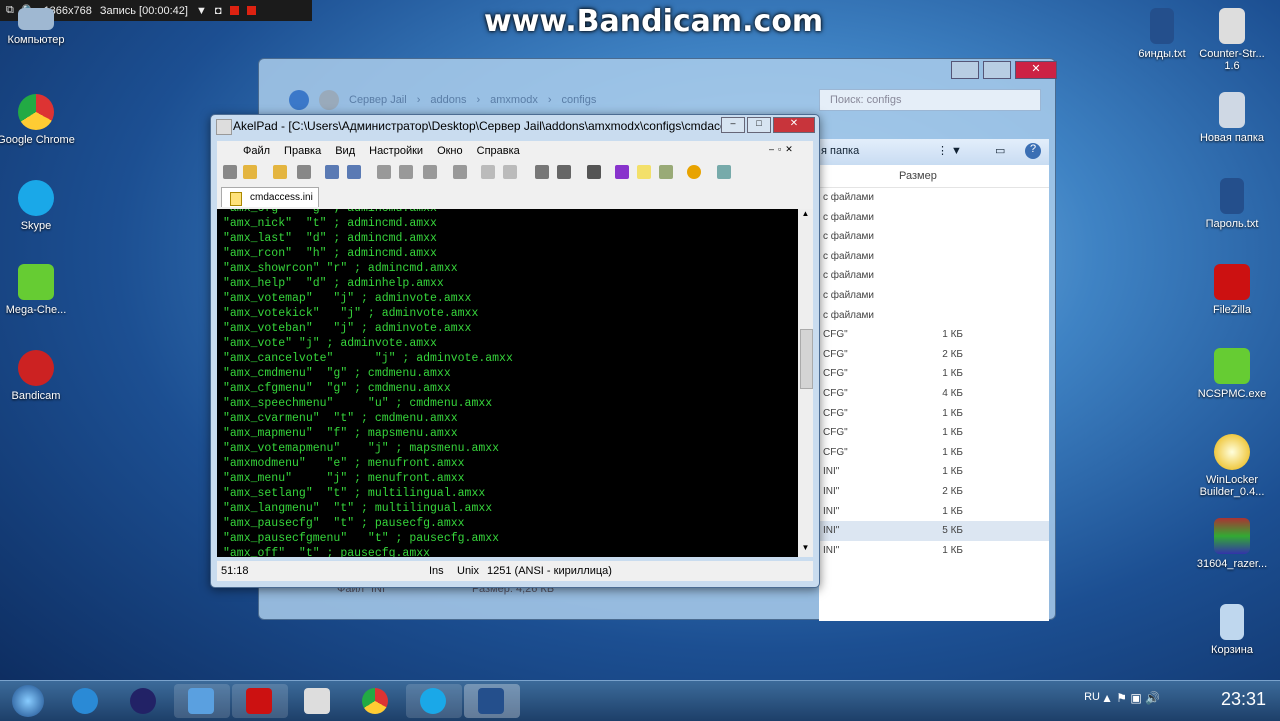  I want to click on desktop-icon-new-folder: Новая папка, so click(1232, 118).